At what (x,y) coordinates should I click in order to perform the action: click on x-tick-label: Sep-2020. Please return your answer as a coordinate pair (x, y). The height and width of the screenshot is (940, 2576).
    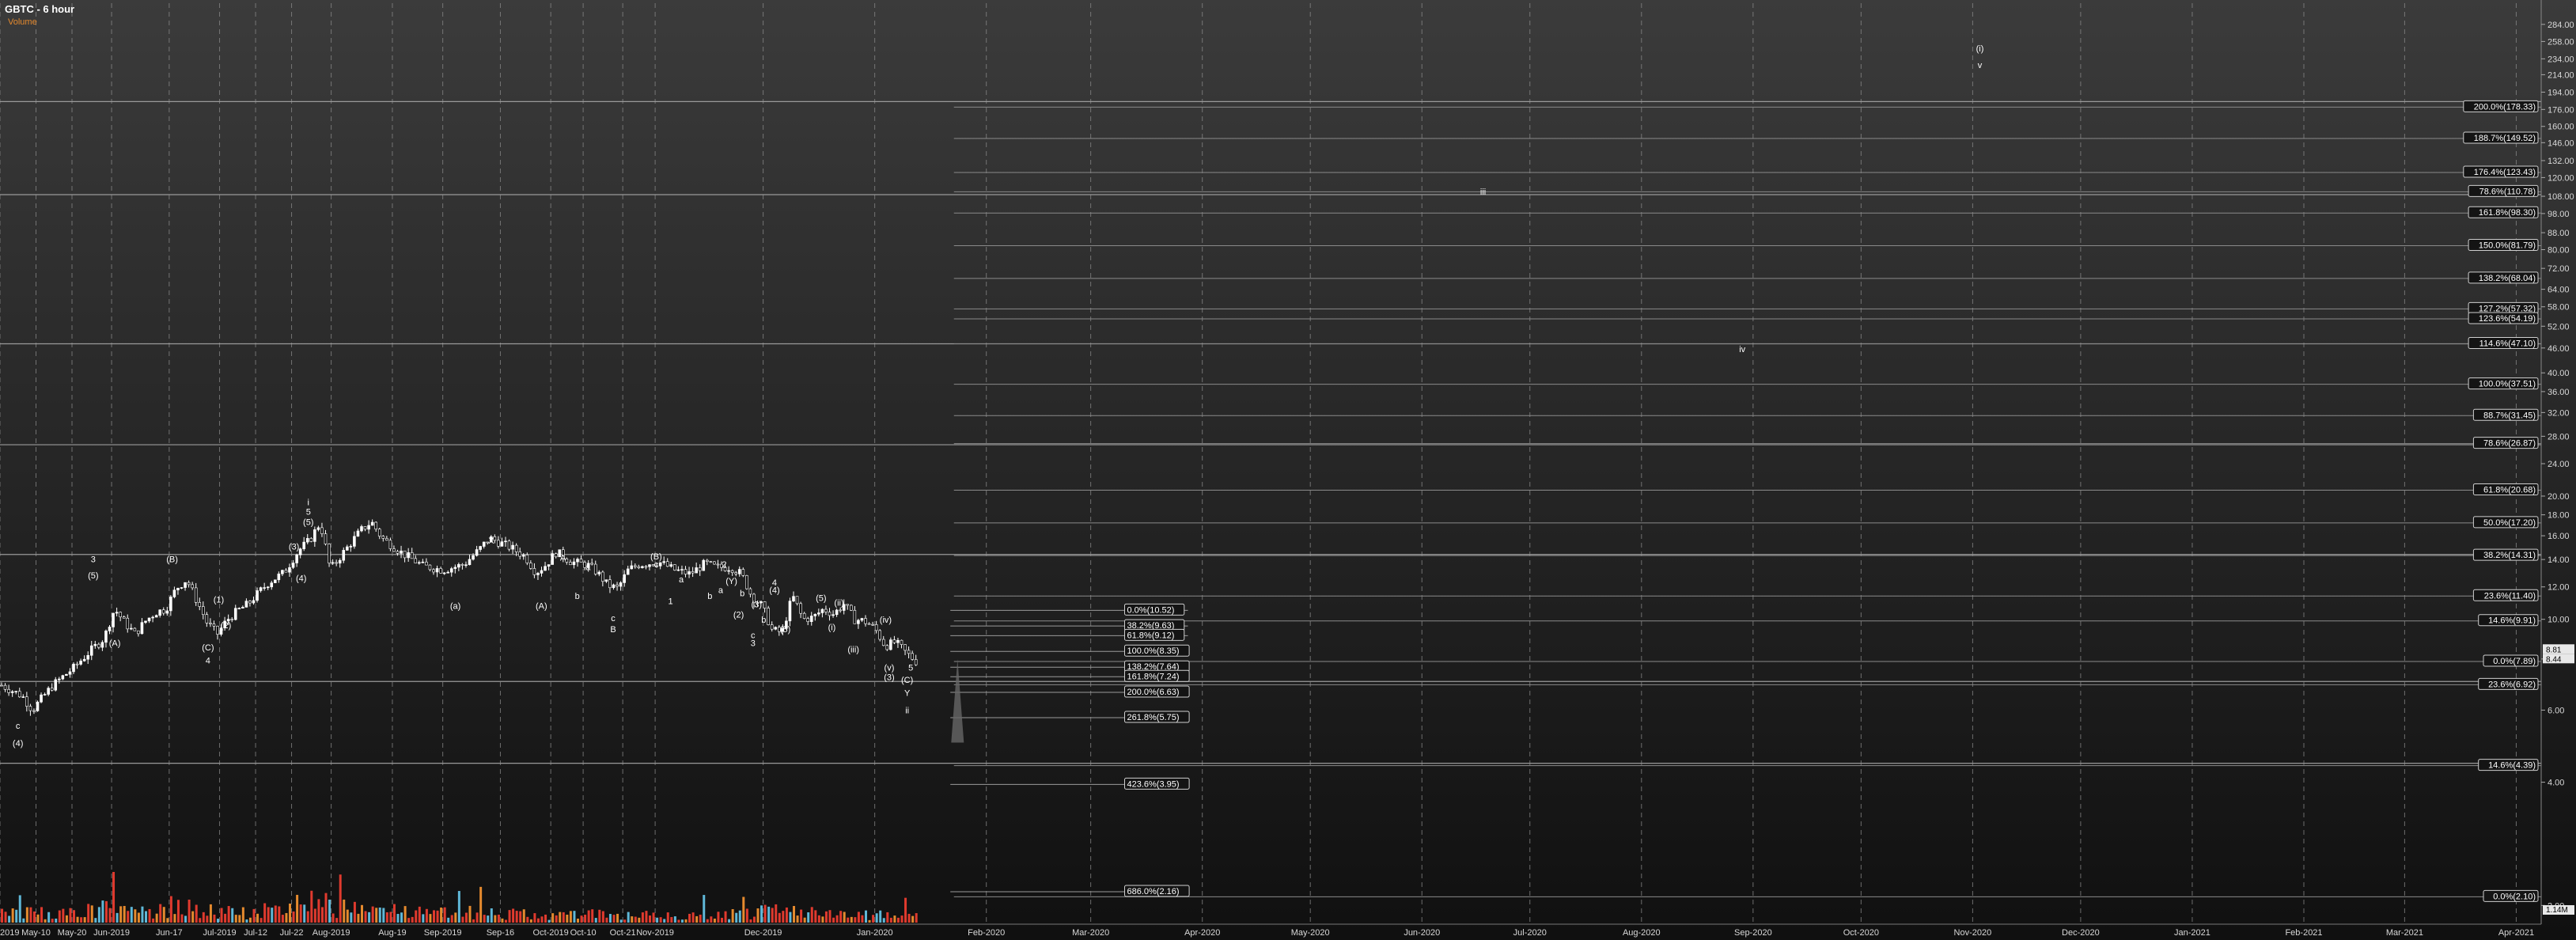
    Looking at the image, I should click on (1753, 933).